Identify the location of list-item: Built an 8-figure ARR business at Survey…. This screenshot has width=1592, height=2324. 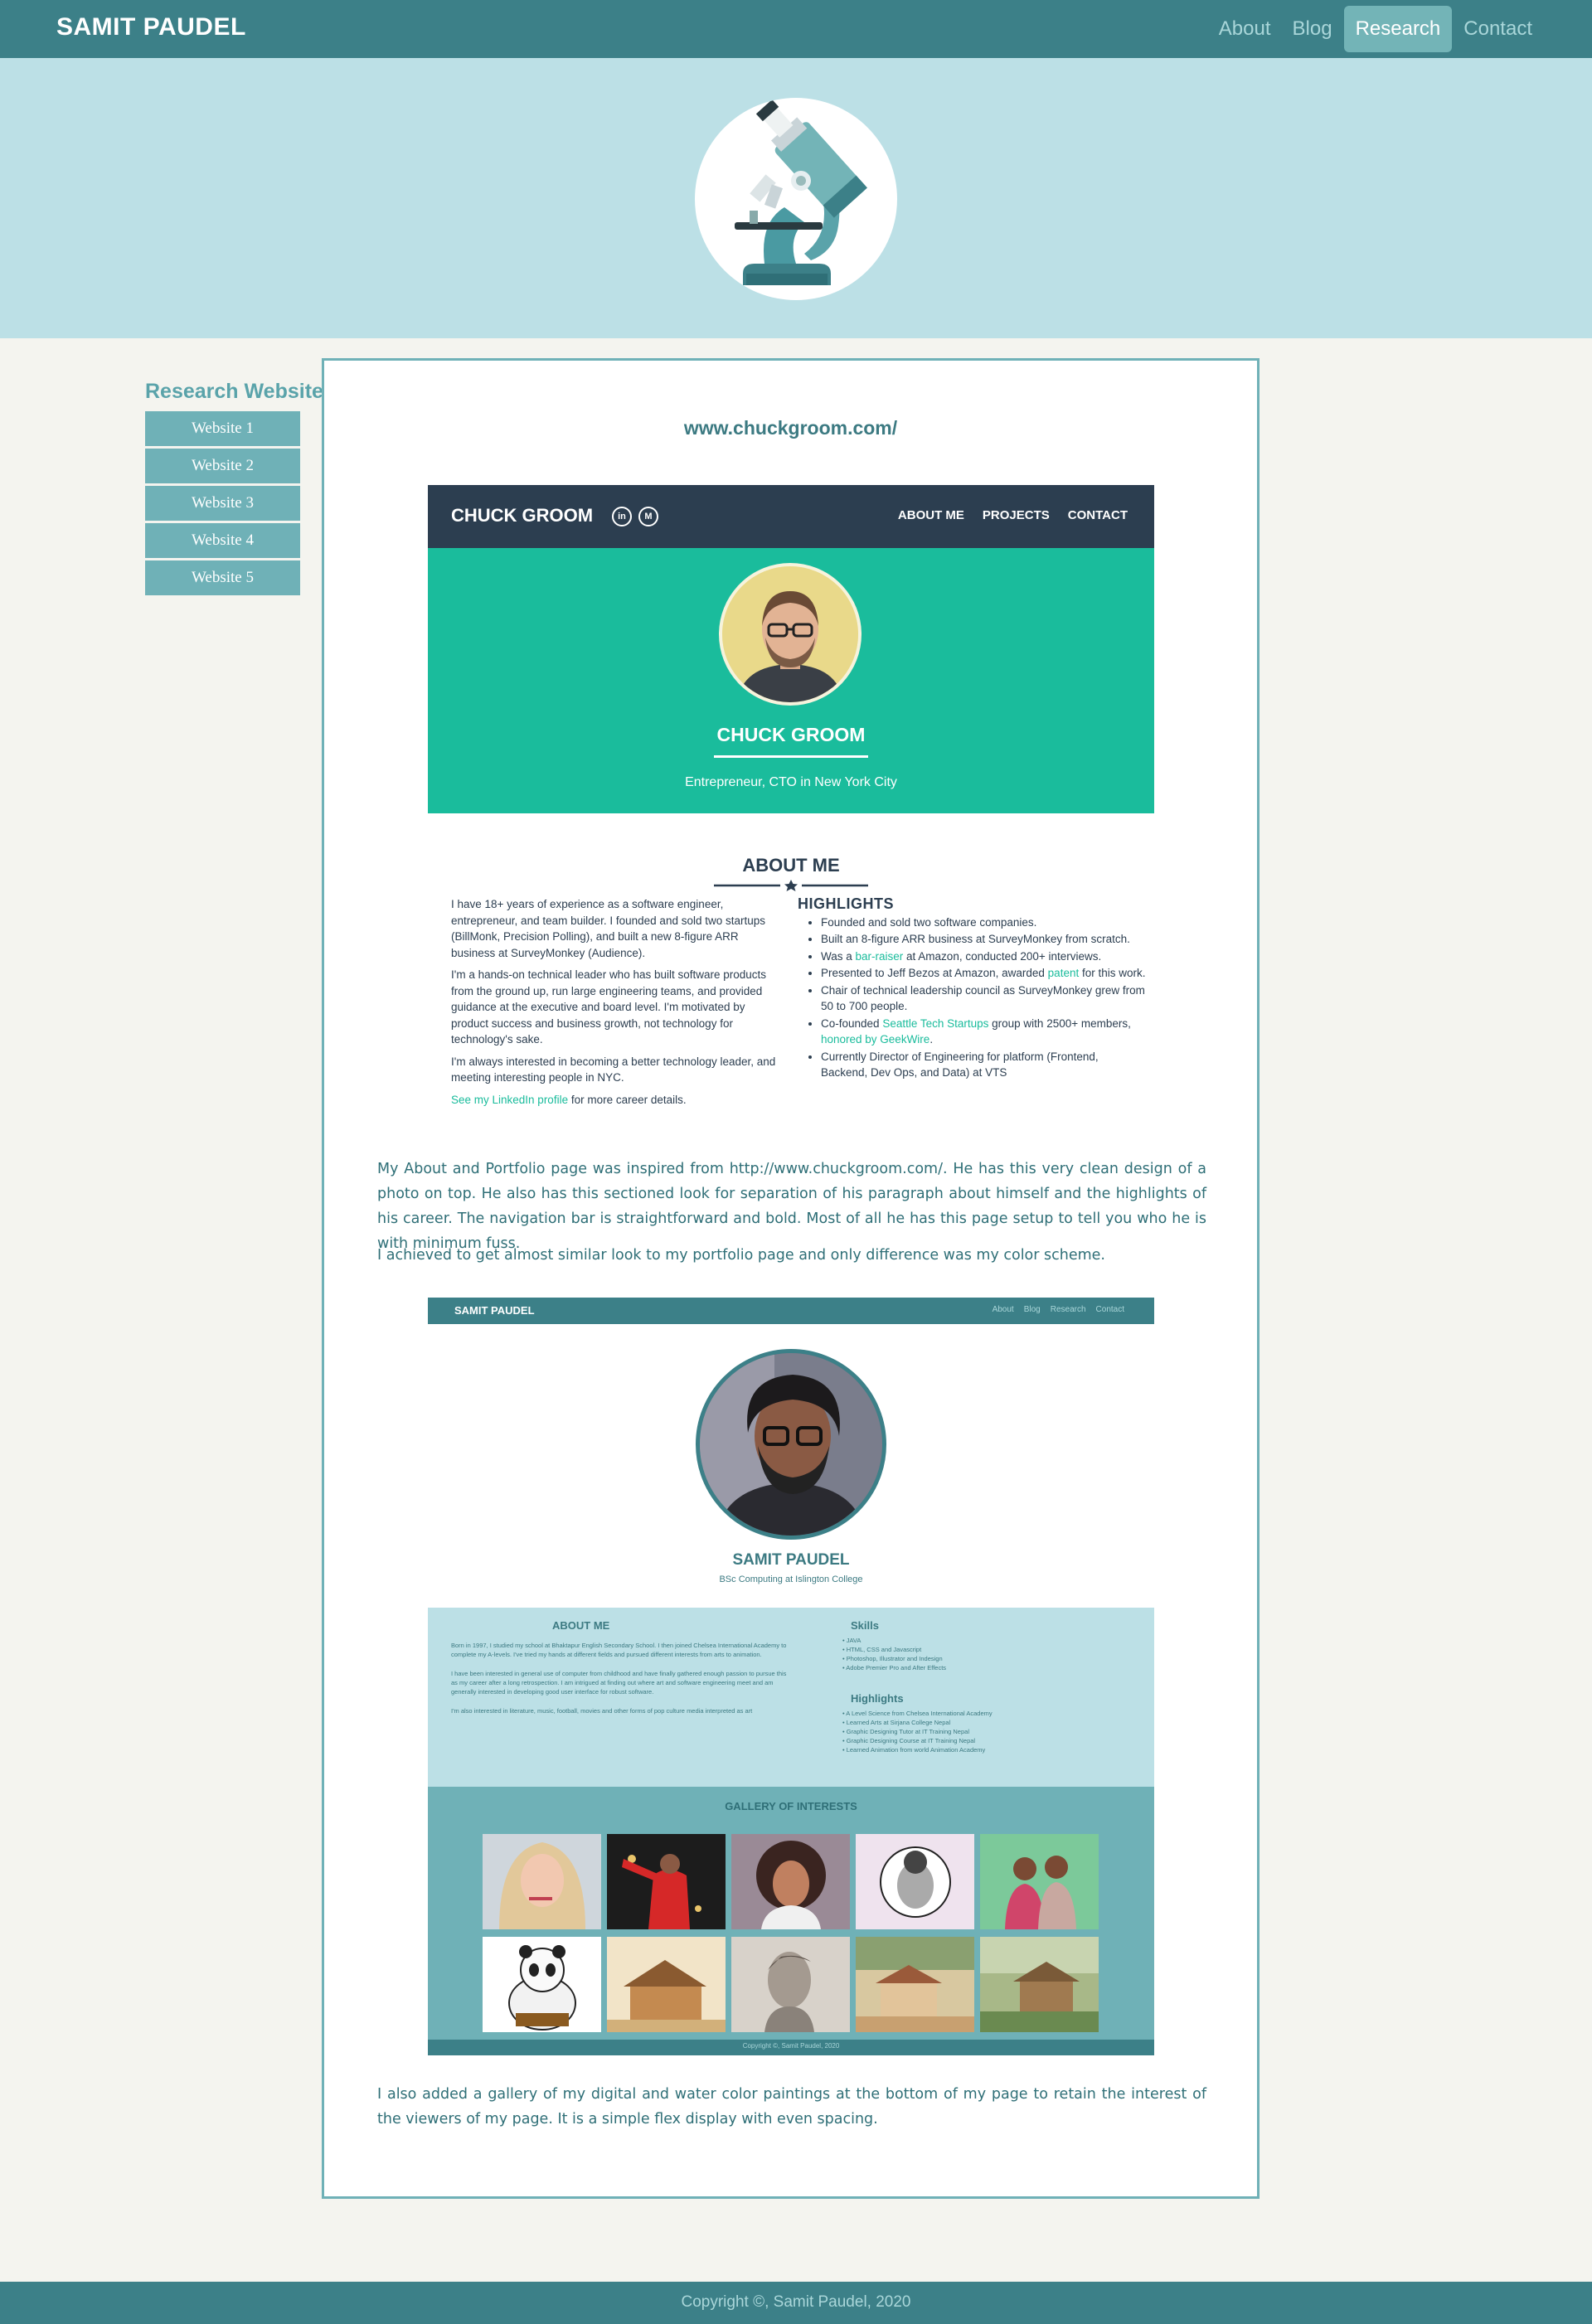
(983, 939).